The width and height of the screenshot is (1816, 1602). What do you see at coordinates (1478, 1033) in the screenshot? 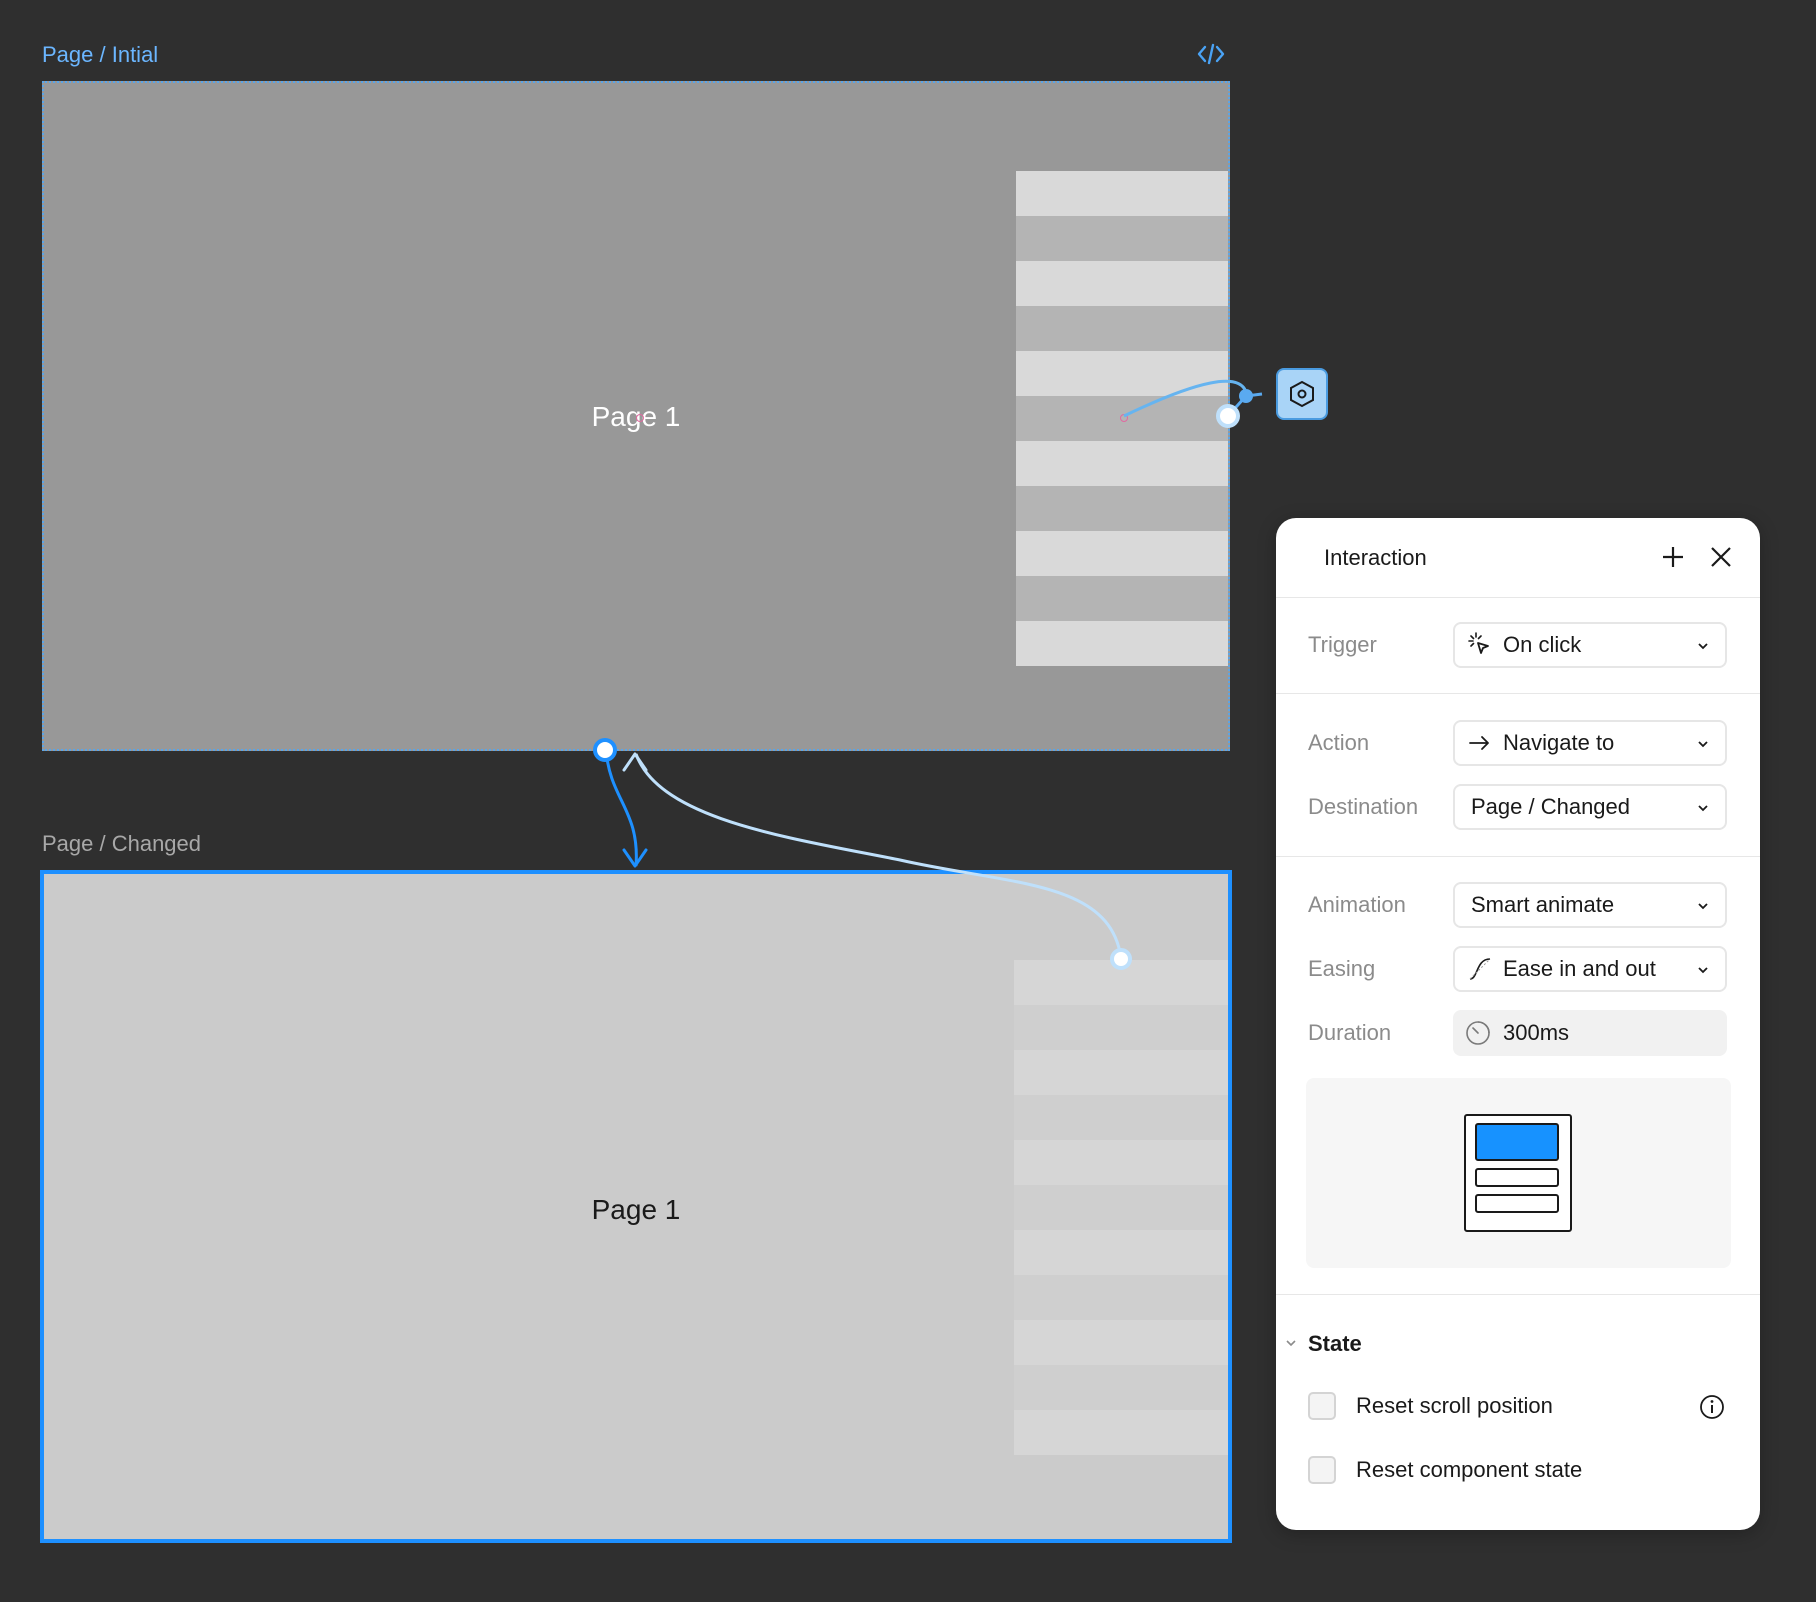
I see `timer-icon` at bounding box center [1478, 1033].